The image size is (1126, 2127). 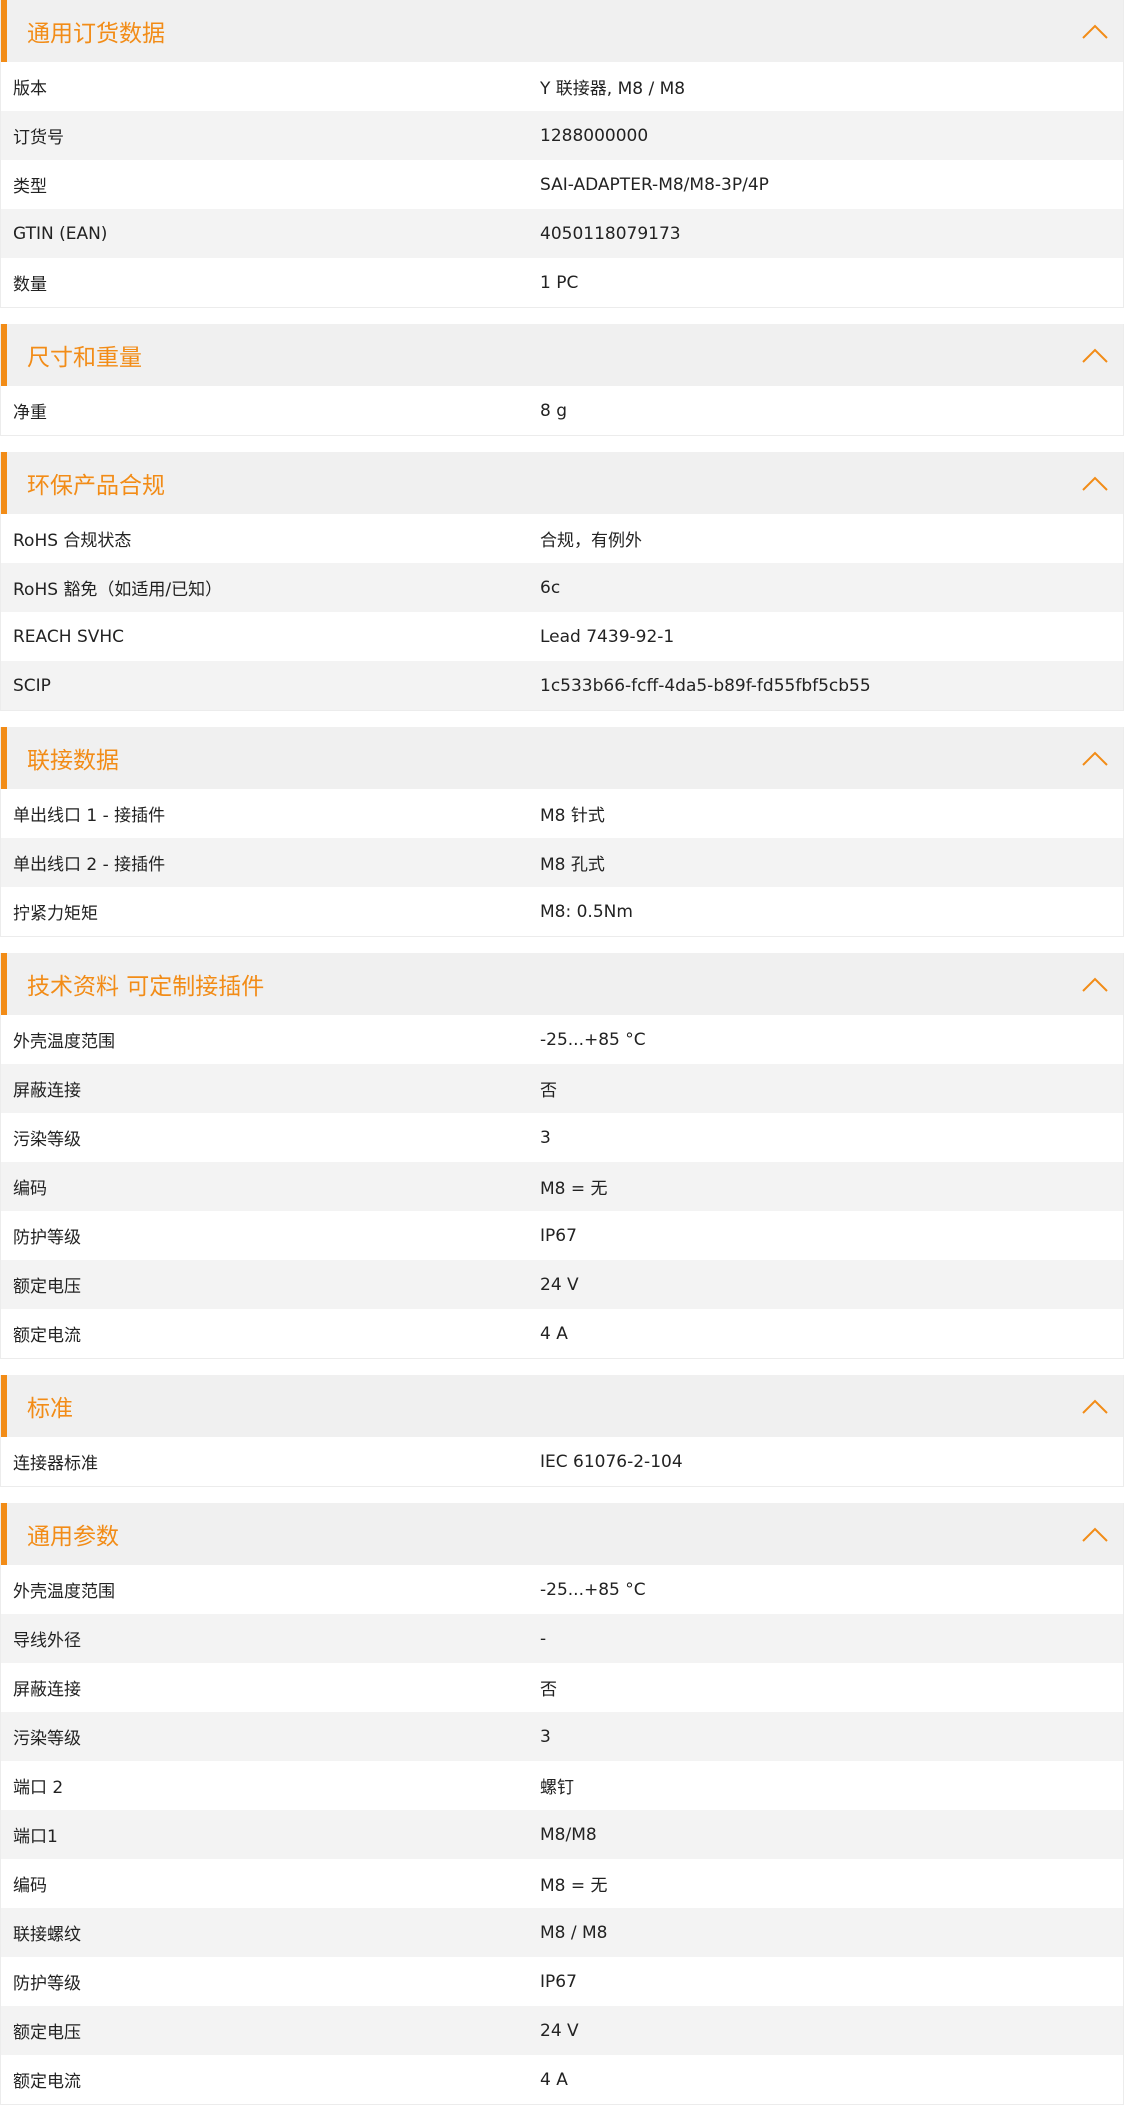 What do you see at coordinates (118, 590) in the screenshot?
I see `row-label: RoHS 豁免（如适用/已知）` at bounding box center [118, 590].